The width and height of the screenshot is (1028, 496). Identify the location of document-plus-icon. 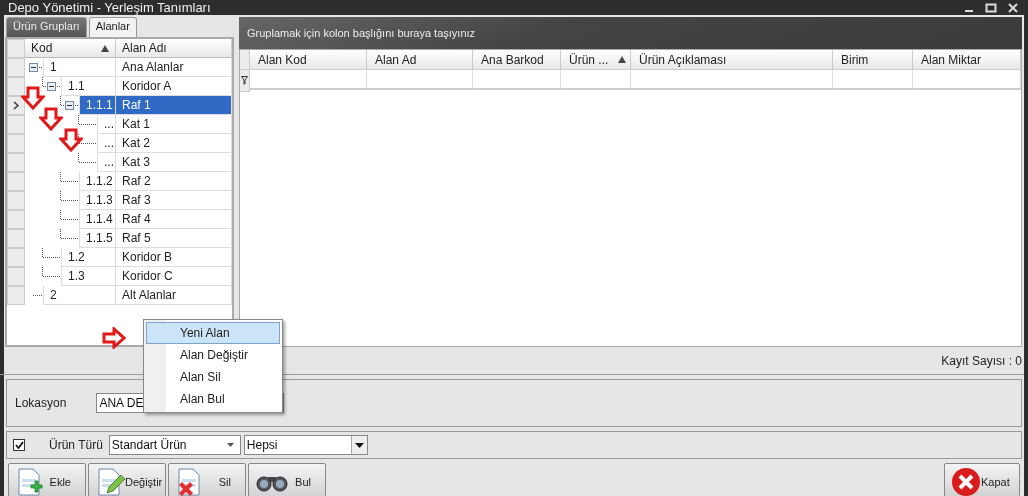
(30, 481).